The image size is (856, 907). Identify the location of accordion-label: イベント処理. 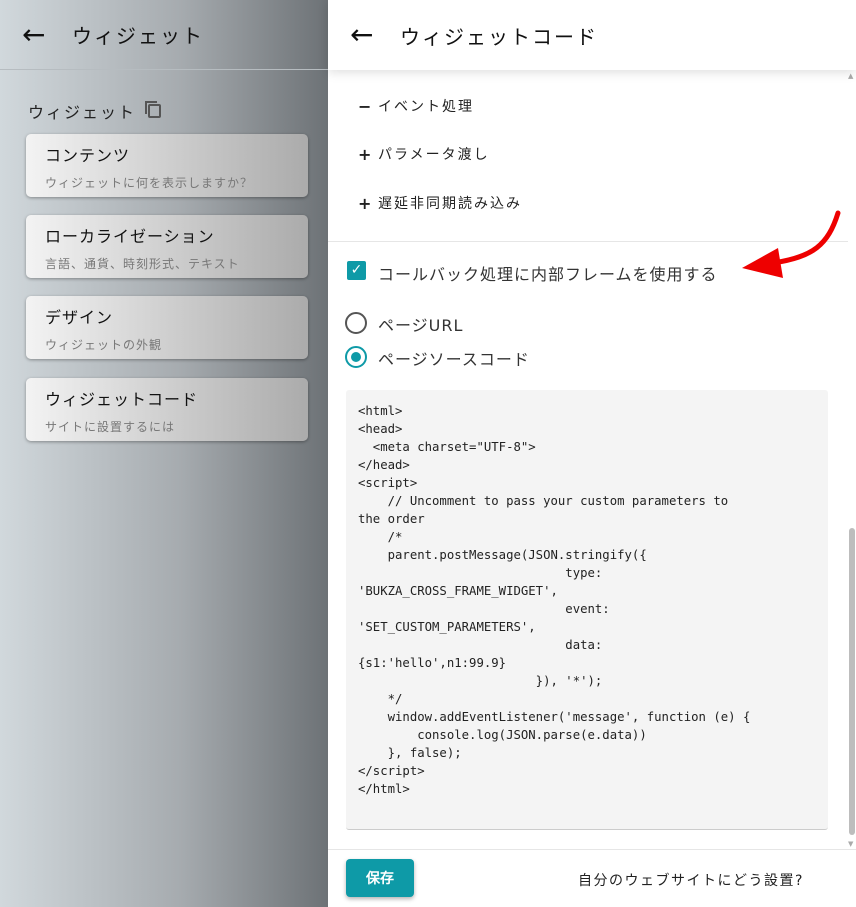
(426, 107).